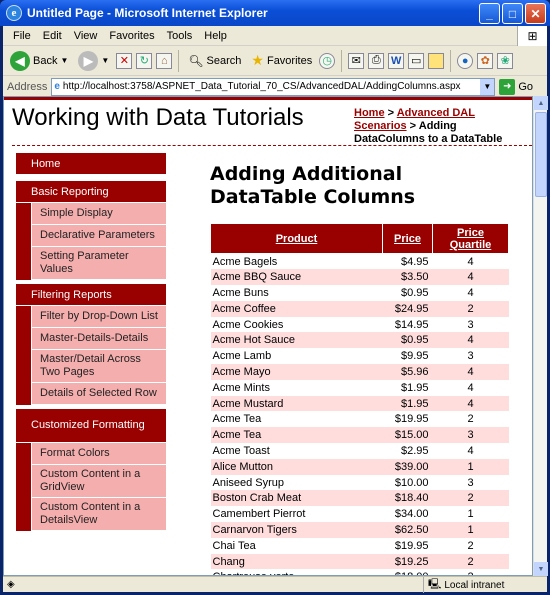 Image resolution: width=550 pixels, height=595 pixels. Describe the element at coordinates (164, 60) in the screenshot. I see `home-icon: ⌂` at that location.